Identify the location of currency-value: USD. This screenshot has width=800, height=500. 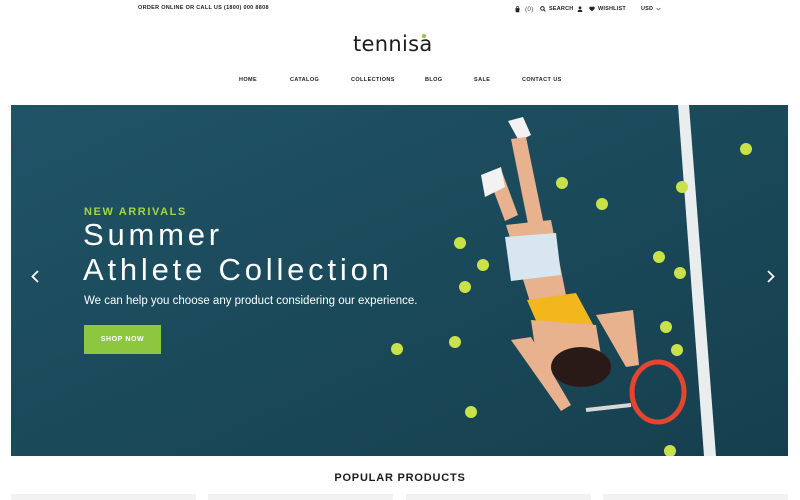
(647, 9).